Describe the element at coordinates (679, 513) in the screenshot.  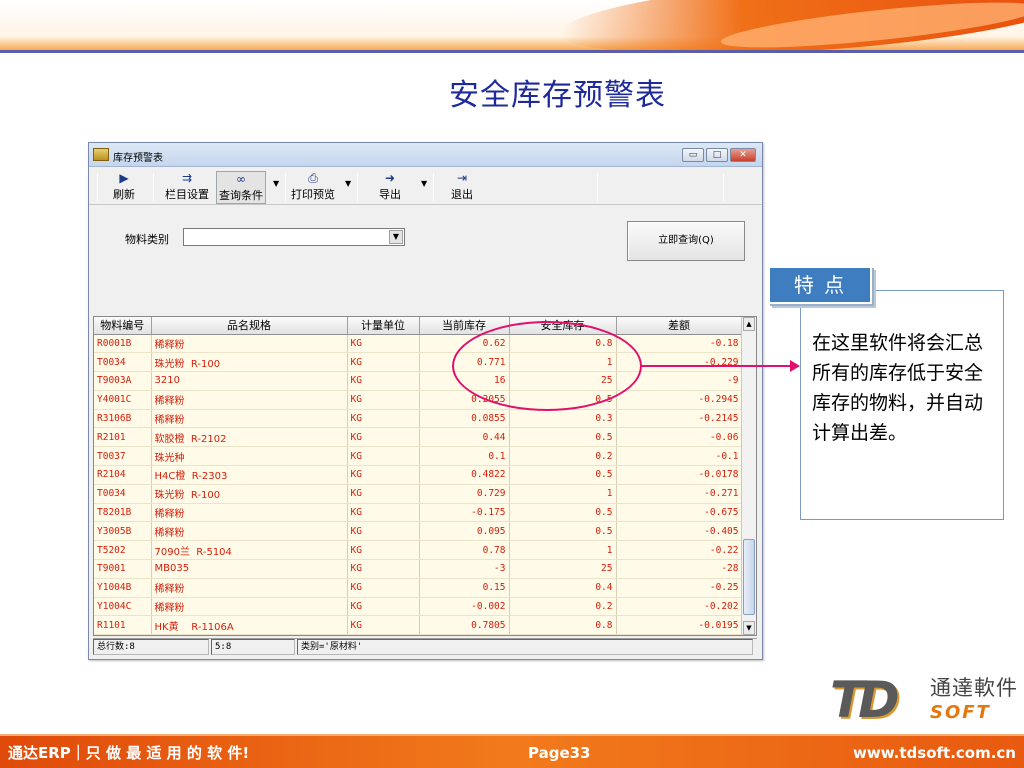
I see `table-cell: -0.675` at that location.